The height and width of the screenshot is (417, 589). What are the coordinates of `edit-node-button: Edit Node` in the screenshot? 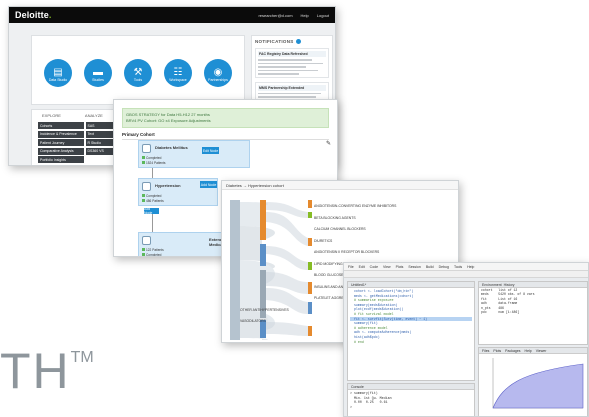 It's located at (210, 150).